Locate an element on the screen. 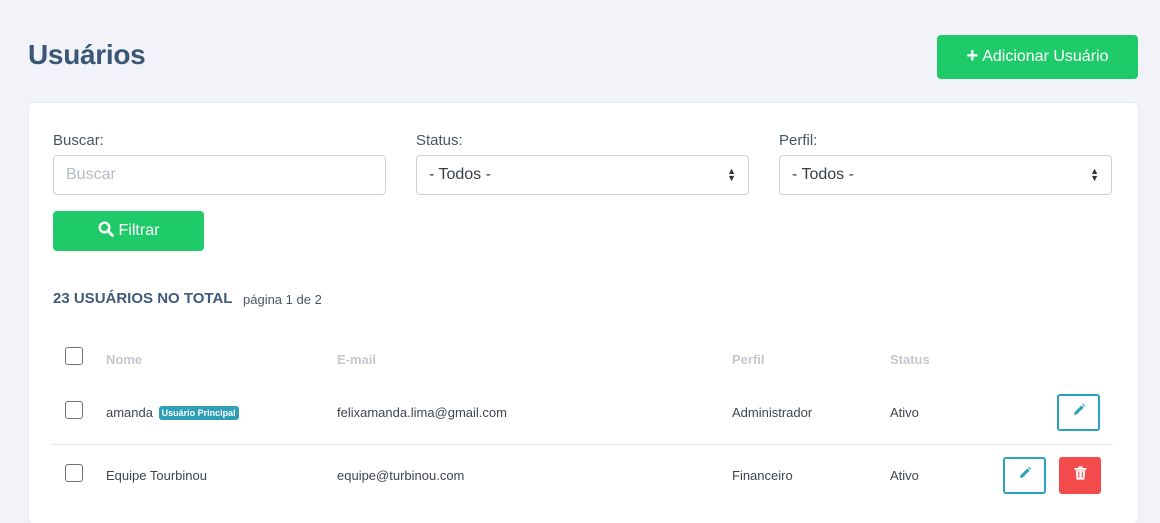 The image size is (1160, 523). status-label: Status: is located at coordinates (439, 140).